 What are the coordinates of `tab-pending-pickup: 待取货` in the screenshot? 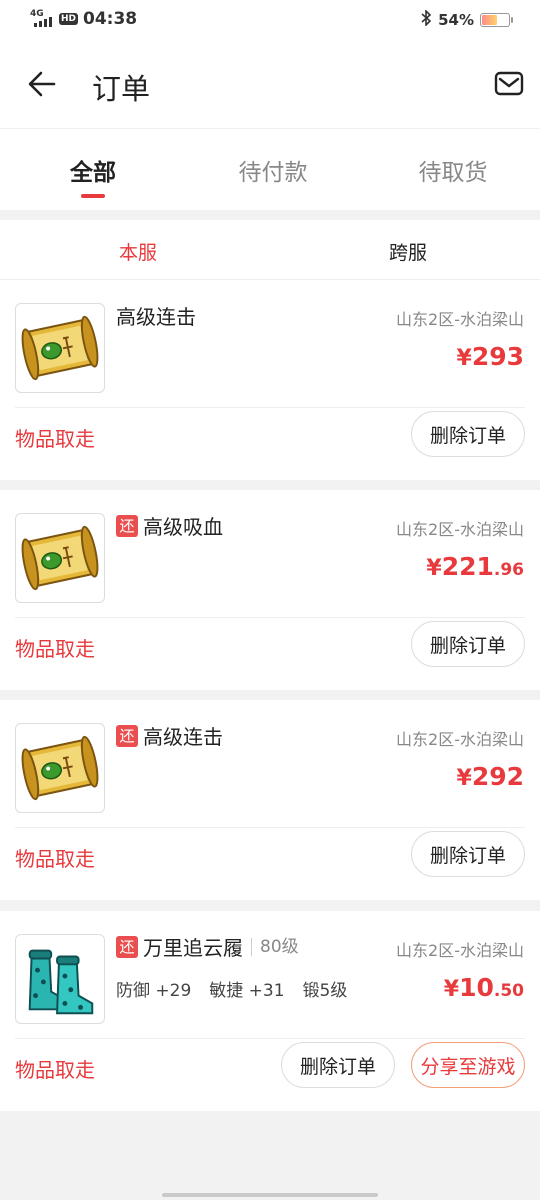 It's located at (453, 170).